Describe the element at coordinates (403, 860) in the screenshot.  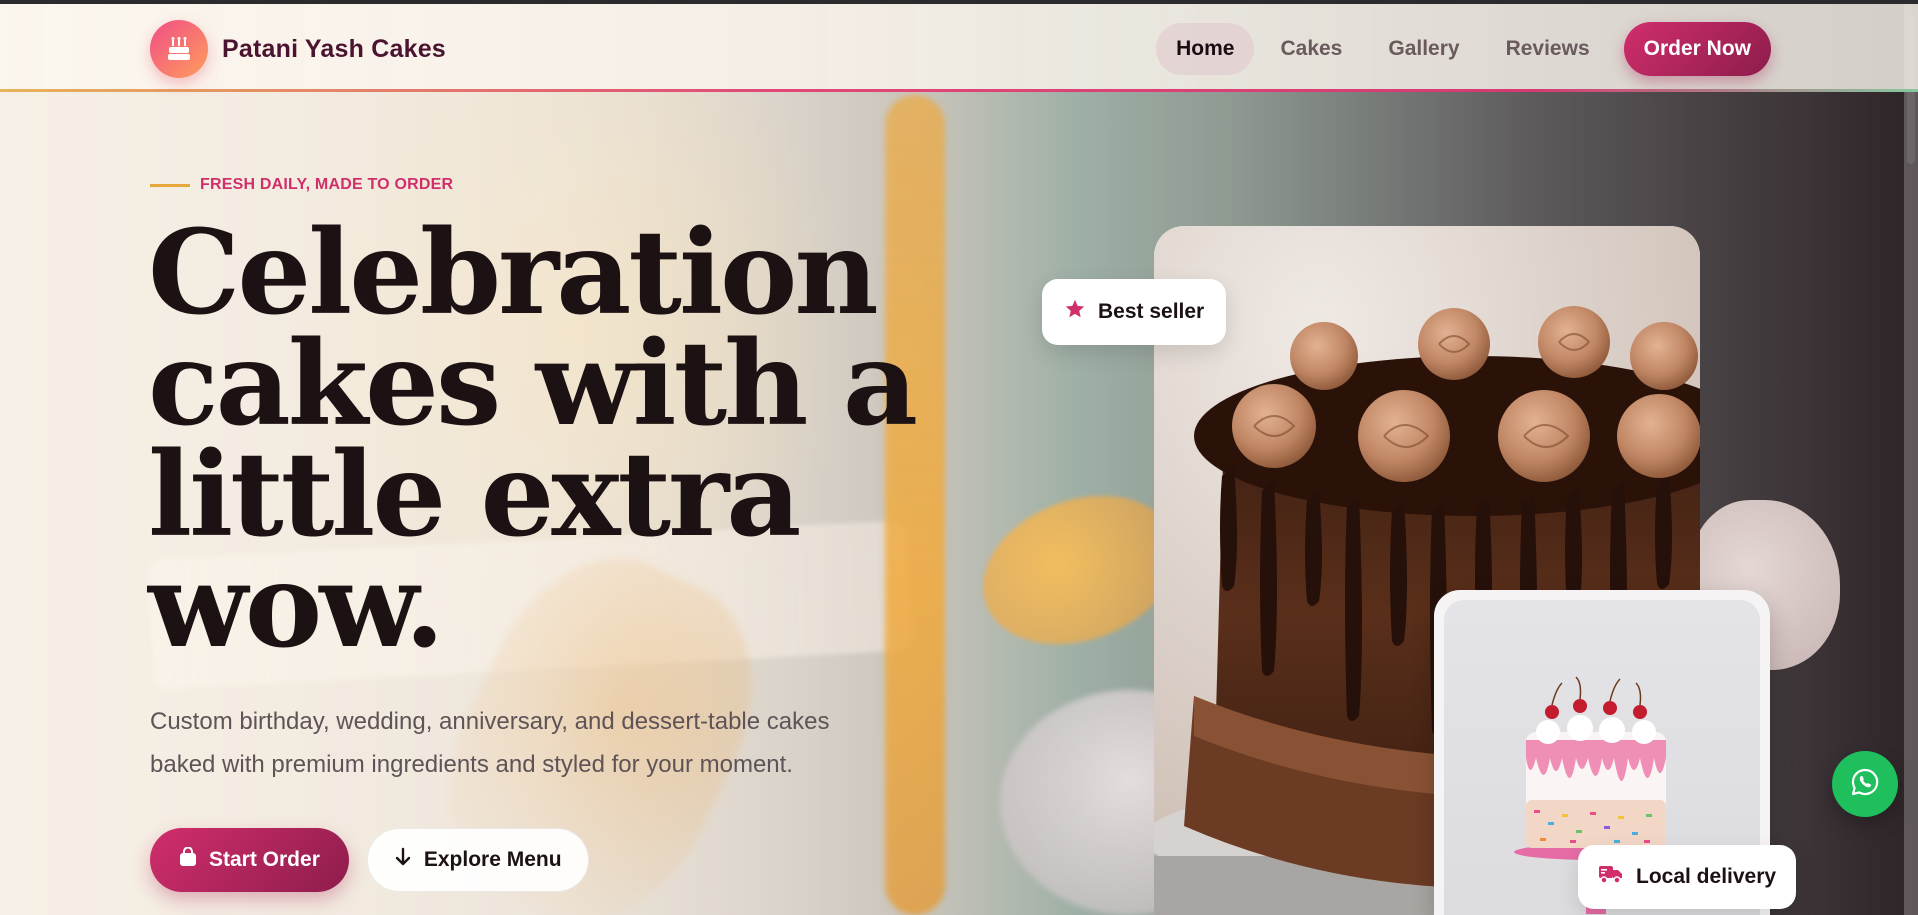
I see `arrow-down-icon` at that location.